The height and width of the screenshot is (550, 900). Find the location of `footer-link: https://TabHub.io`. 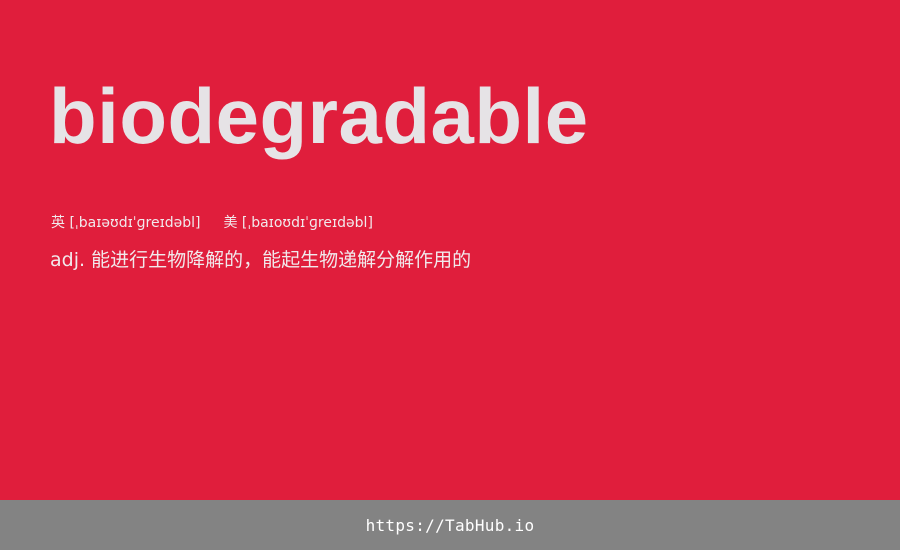

footer-link: https://TabHub.io is located at coordinates (450, 525).